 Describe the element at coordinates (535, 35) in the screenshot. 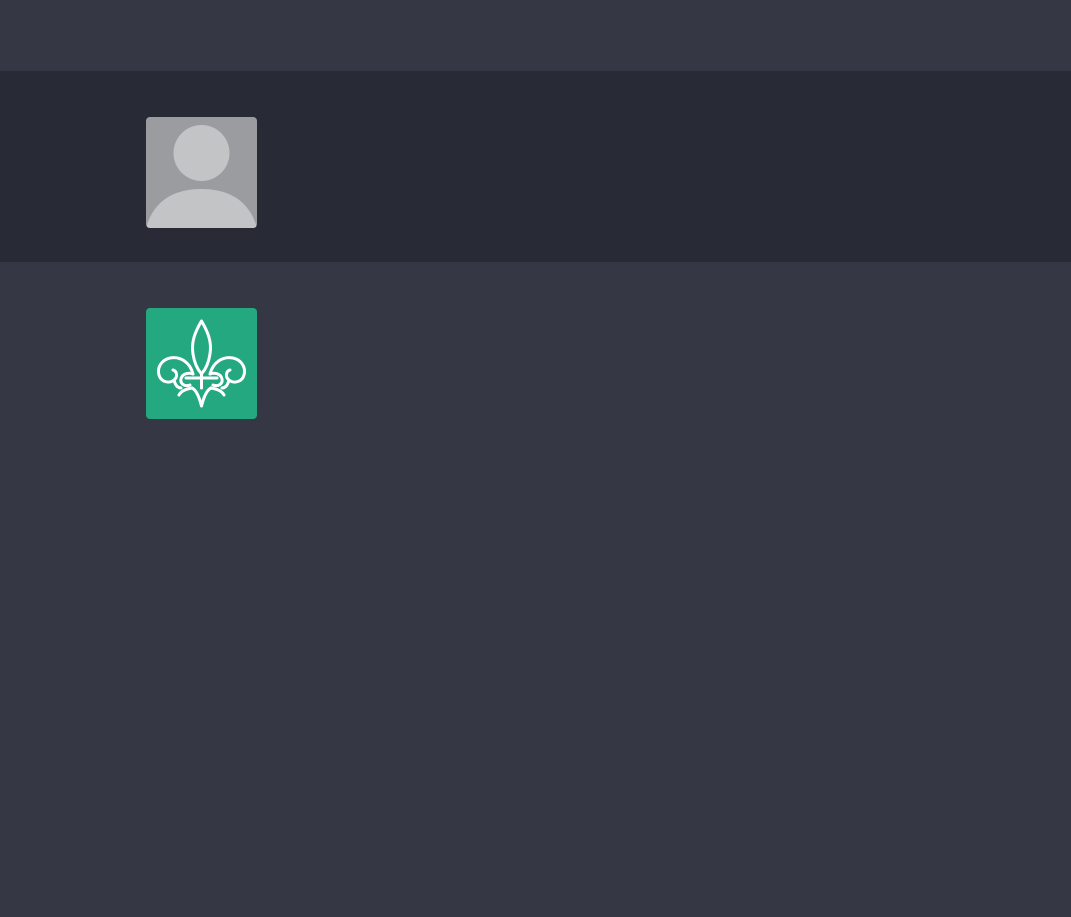

I see `top-bar` at that location.